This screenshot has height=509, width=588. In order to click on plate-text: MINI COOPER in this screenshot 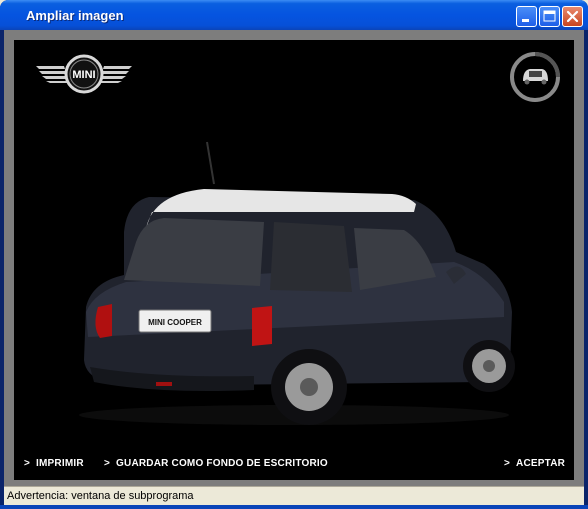, I will do `click(175, 322)`.